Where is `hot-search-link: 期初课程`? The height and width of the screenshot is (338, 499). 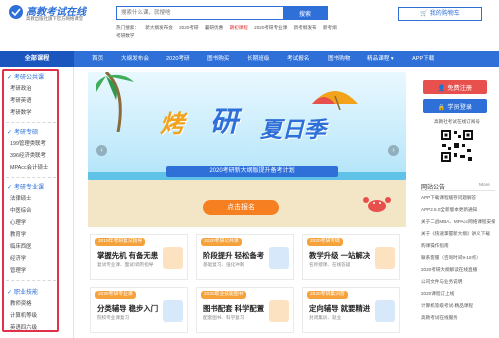
hot-search-link: 期初课程 is located at coordinates (239, 28).